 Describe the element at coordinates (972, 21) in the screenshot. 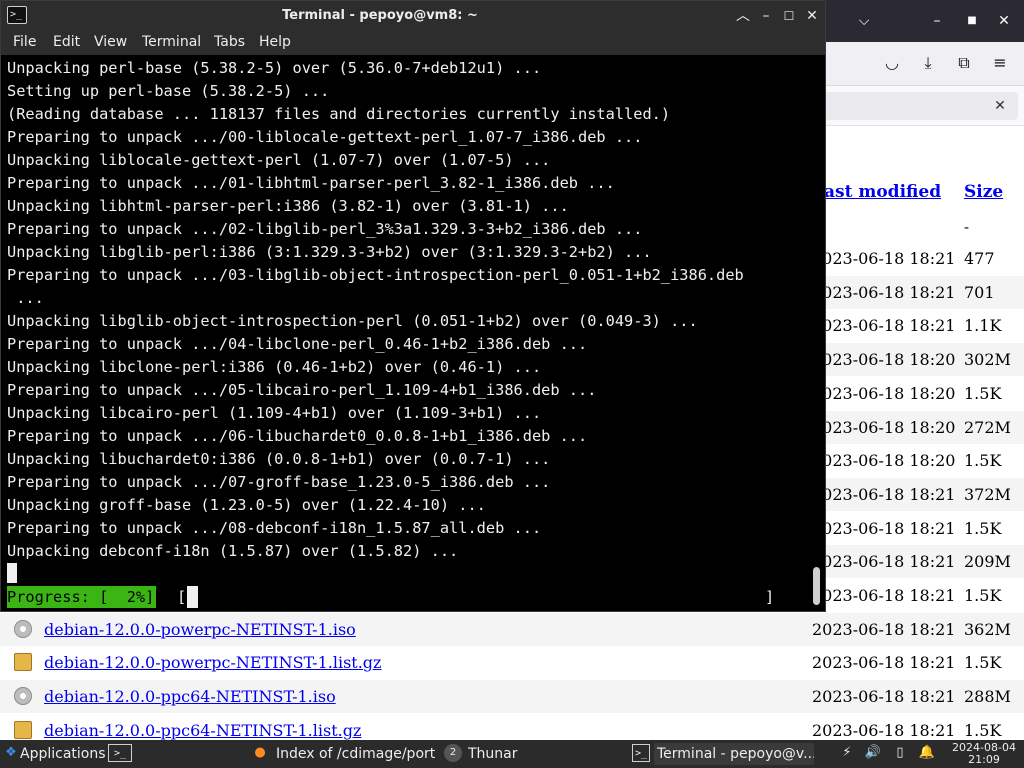

I see `maximize-icon: ■` at that location.